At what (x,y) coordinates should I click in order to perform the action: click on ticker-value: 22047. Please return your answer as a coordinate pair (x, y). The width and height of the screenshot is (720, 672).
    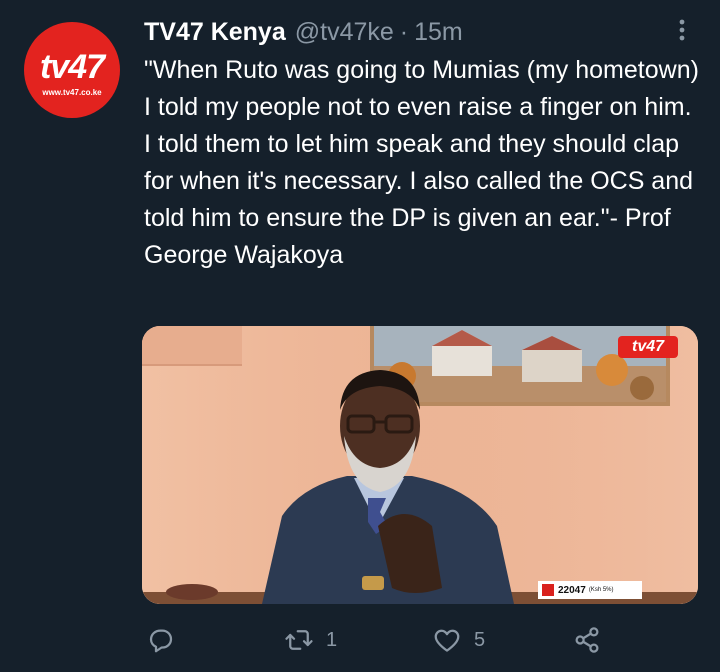
    Looking at the image, I should click on (572, 590).